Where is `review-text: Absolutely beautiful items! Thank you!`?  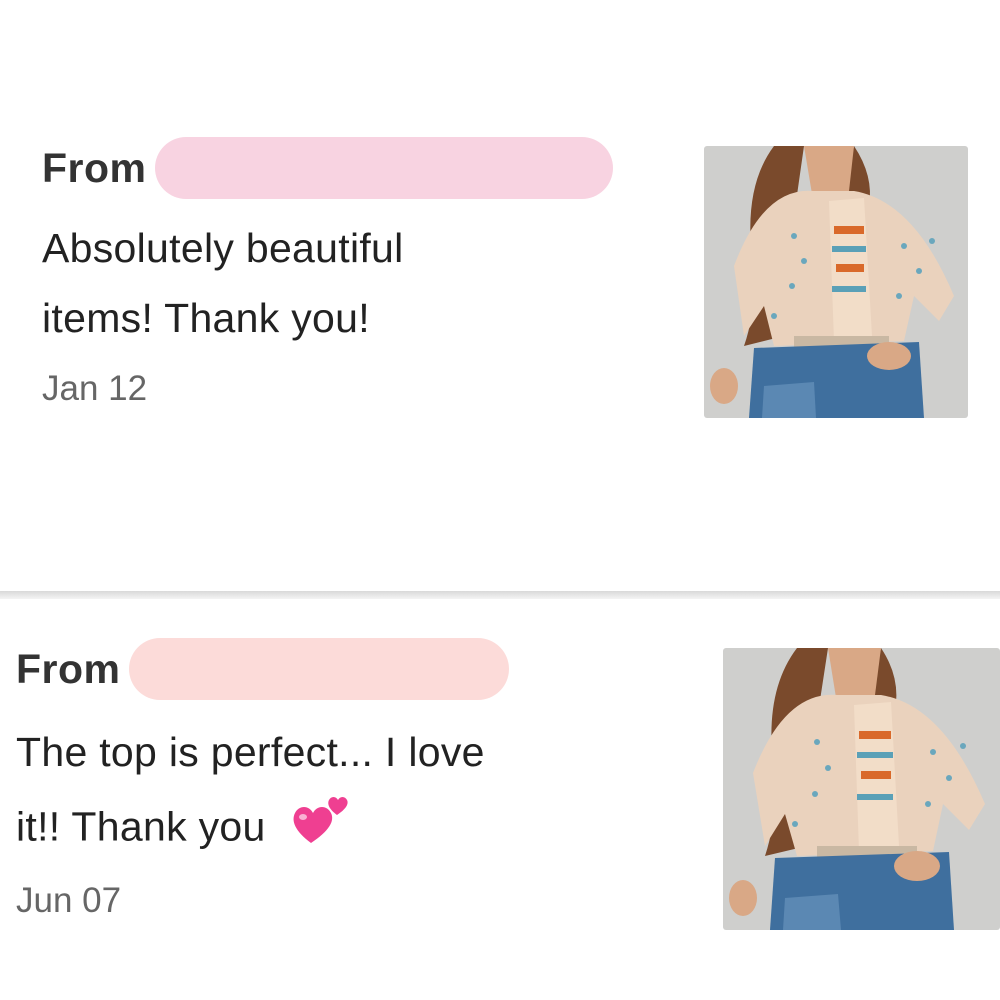
review-text: Absolutely beautiful items! Thank you! is located at coordinates (223, 283).